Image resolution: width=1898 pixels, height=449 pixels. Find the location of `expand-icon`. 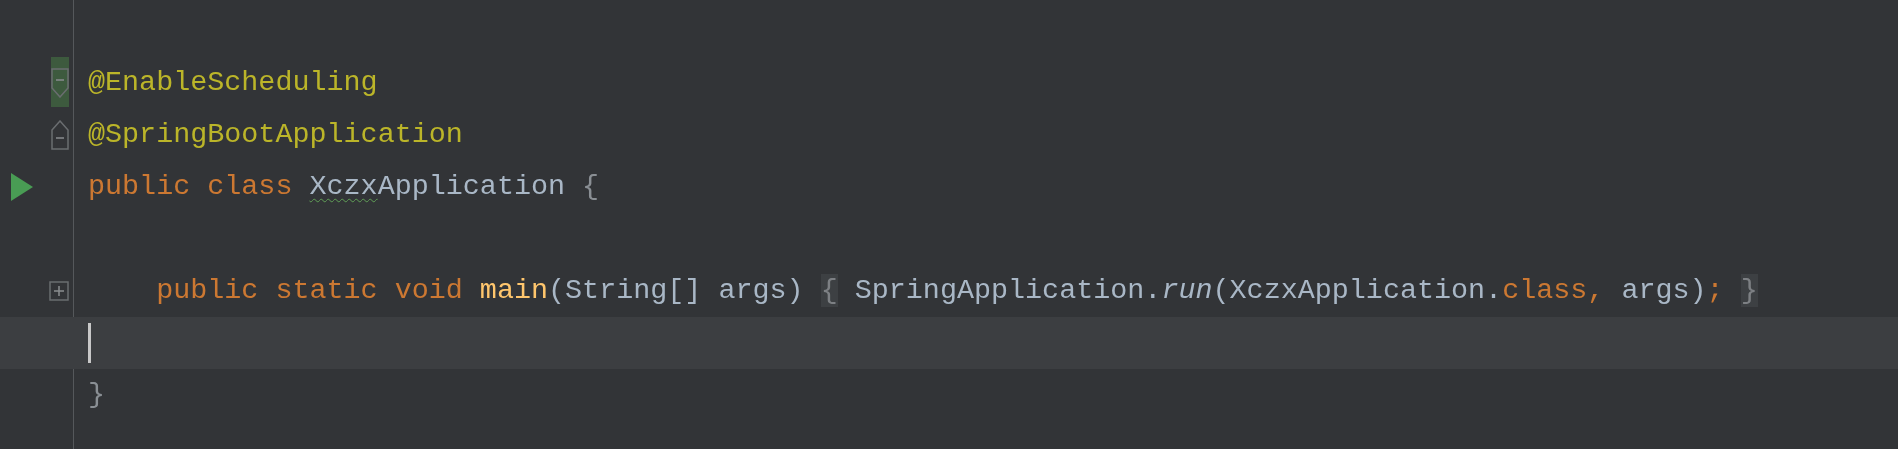

expand-icon is located at coordinates (59, 291).